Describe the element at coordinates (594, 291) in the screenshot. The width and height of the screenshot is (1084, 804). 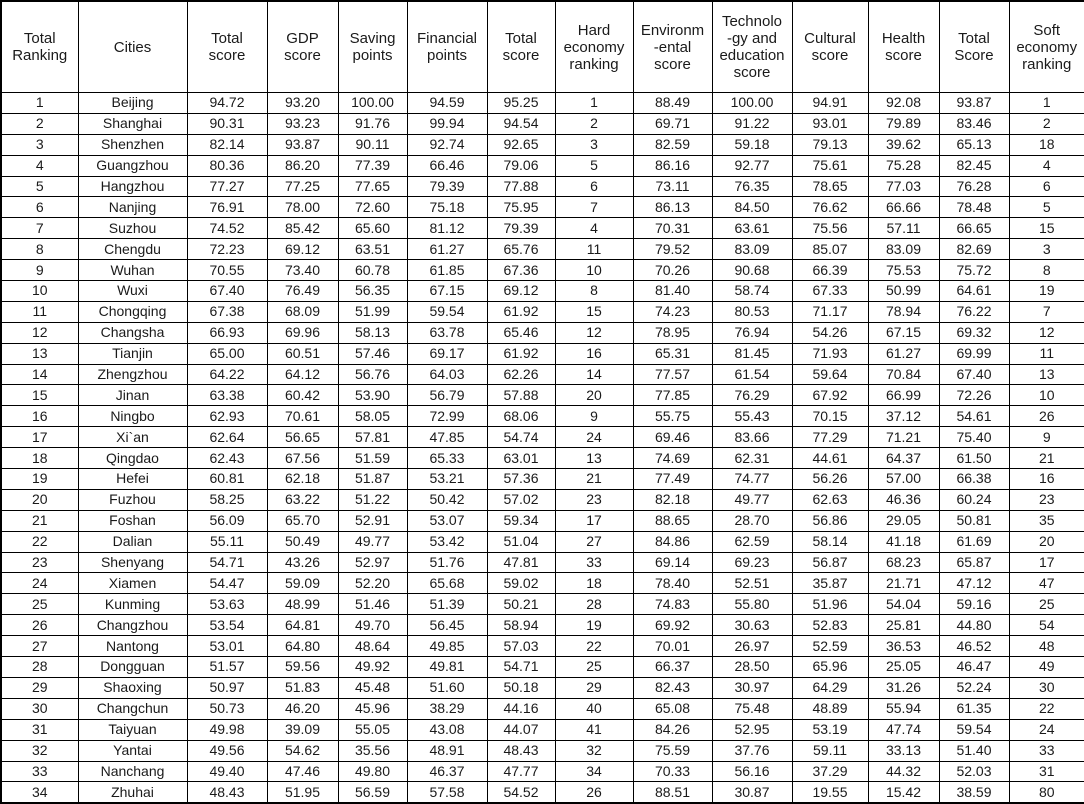
I see `data-cell: 8` at that location.